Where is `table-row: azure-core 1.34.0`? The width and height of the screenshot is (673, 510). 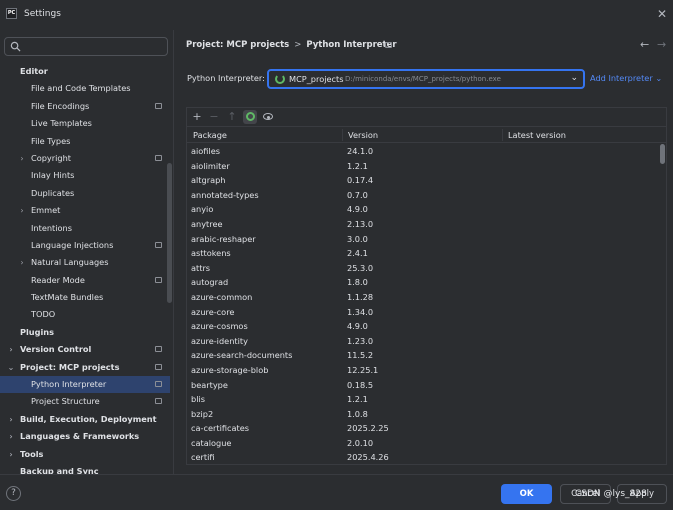 table-row: azure-core 1.34.0 is located at coordinates (422, 312).